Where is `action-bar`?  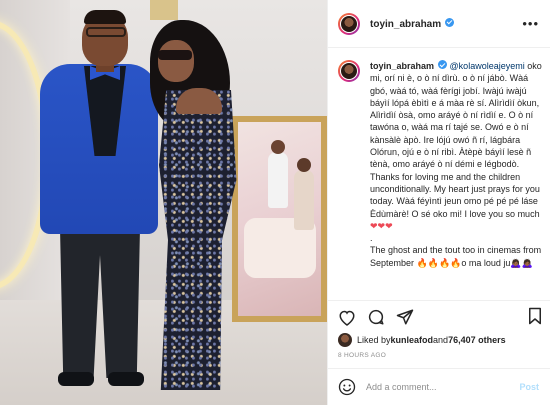
action-bar is located at coordinates (440, 317).